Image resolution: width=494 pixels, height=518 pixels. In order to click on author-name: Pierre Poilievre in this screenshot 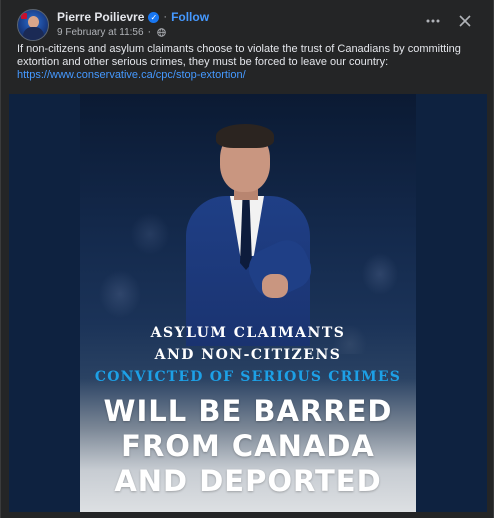, I will do `click(100, 17)`.